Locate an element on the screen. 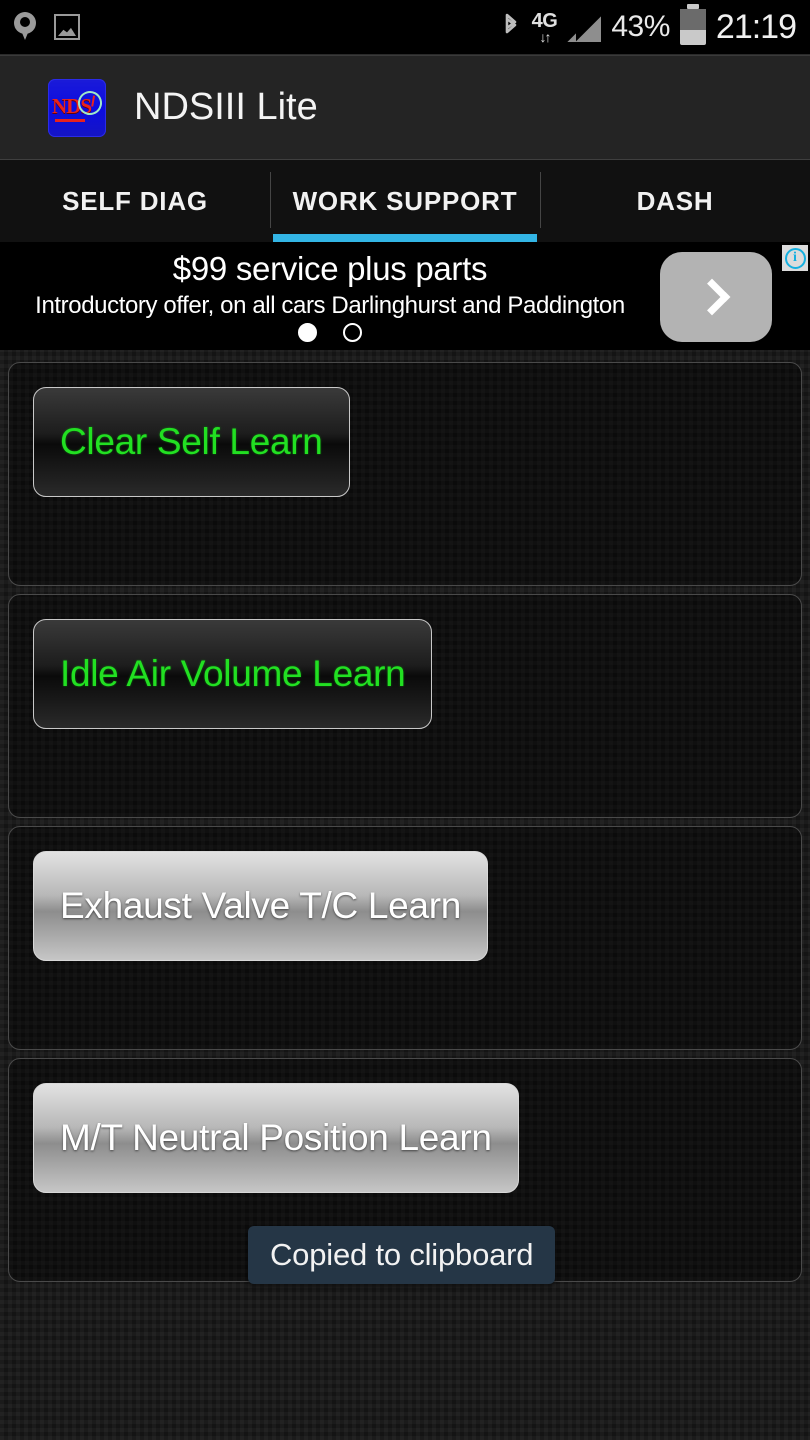  app-icon: NDS is located at coordinates (77, 107).